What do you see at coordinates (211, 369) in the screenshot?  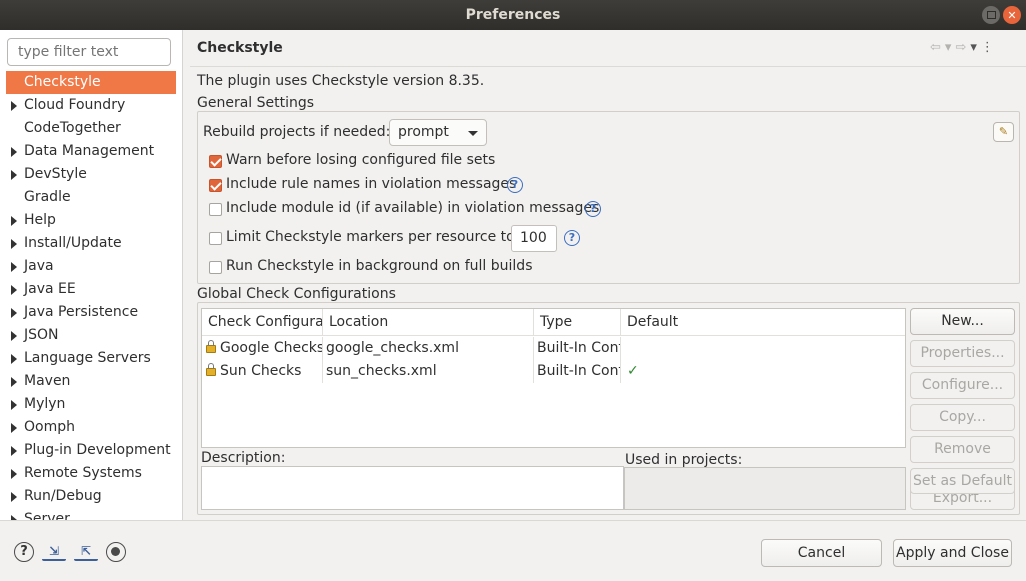 I see `lock-icon` at bounding box center [211, 369].